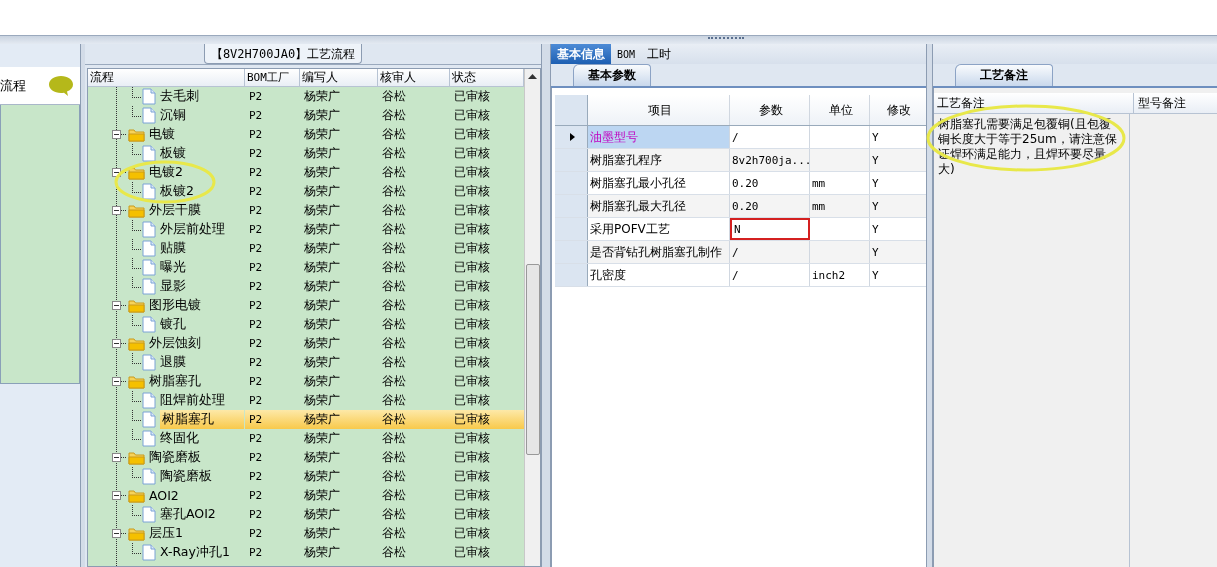 Image resolution: width=1217 pixels, height=567 pixels. I want to click on column-header: 单位, so click(840, 110).